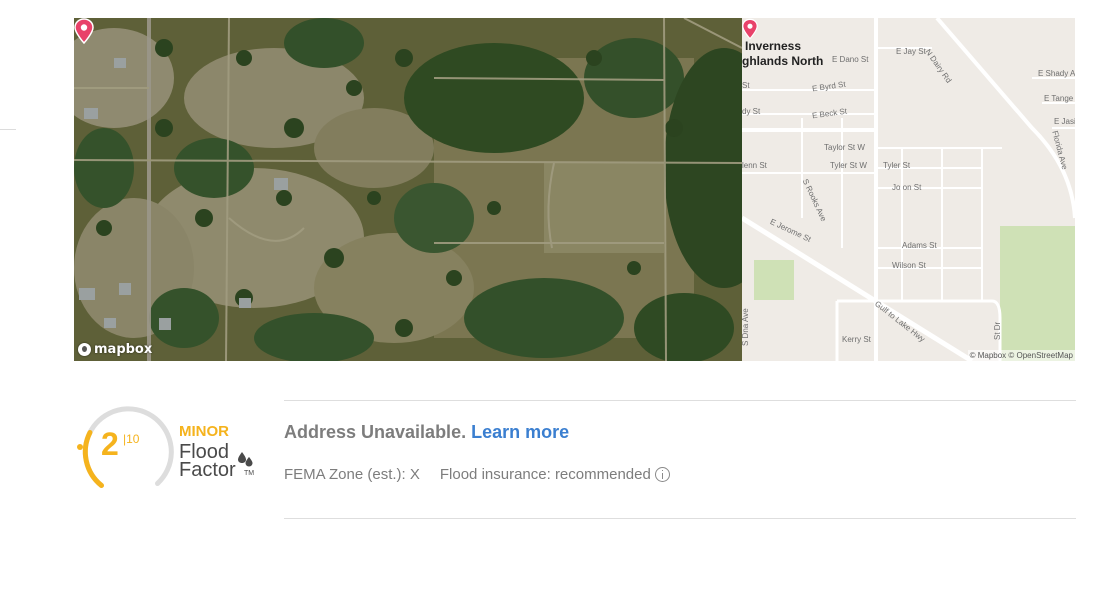 This screenshot has width=1111, height=605. What do you see at coordinates (1064, 121) in the screenshot?
I see `street-label: E Jasi` at bounding box center [1064, 121].